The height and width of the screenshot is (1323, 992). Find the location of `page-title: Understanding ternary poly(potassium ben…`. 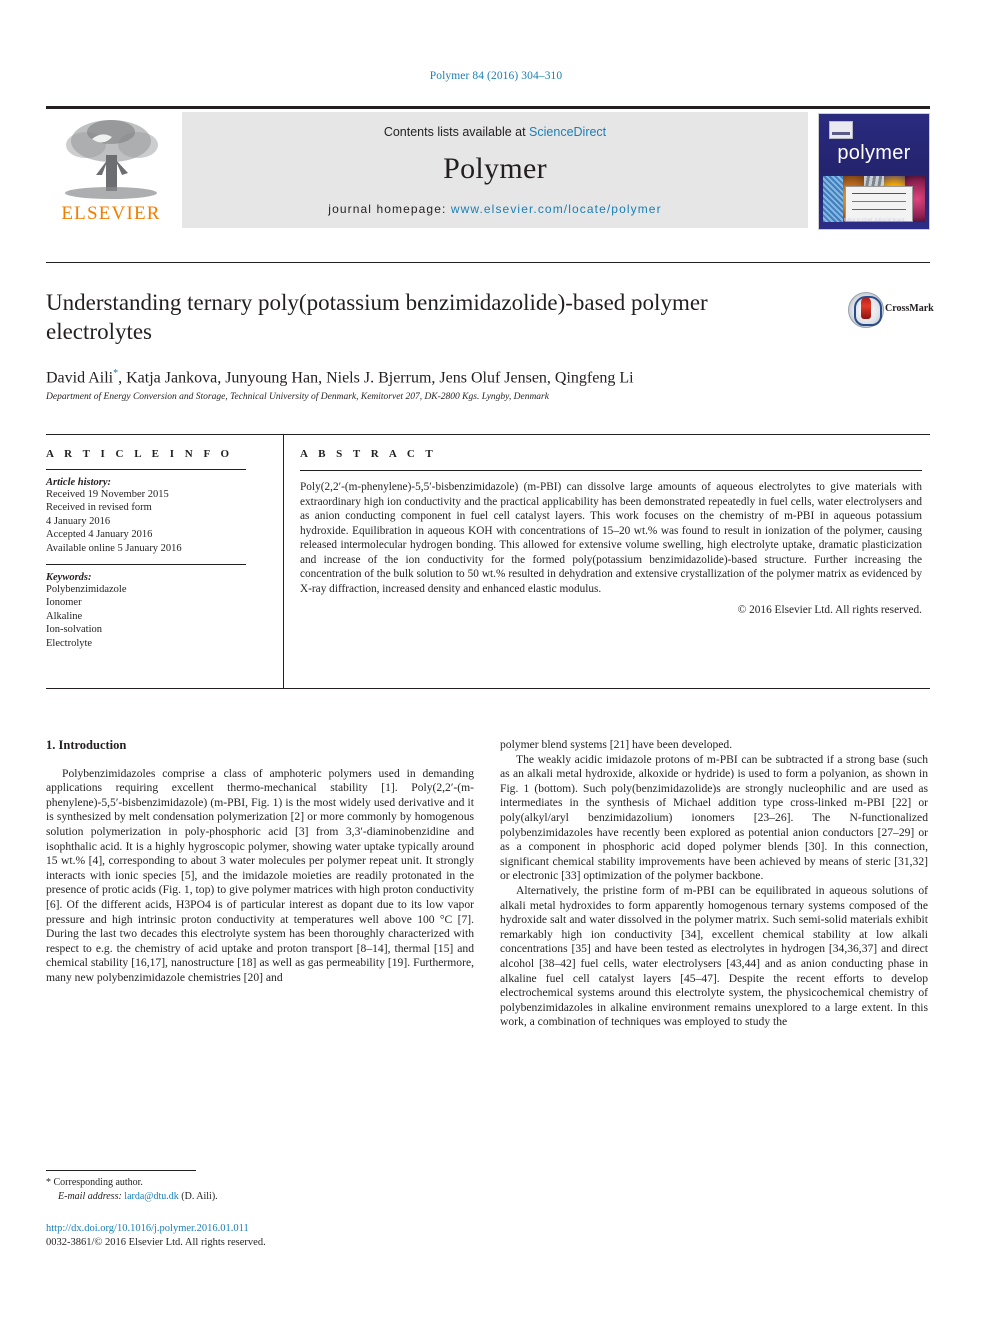

page-title: Understanding ternary poly(potassium ben… is located at coordinates (377, 317).